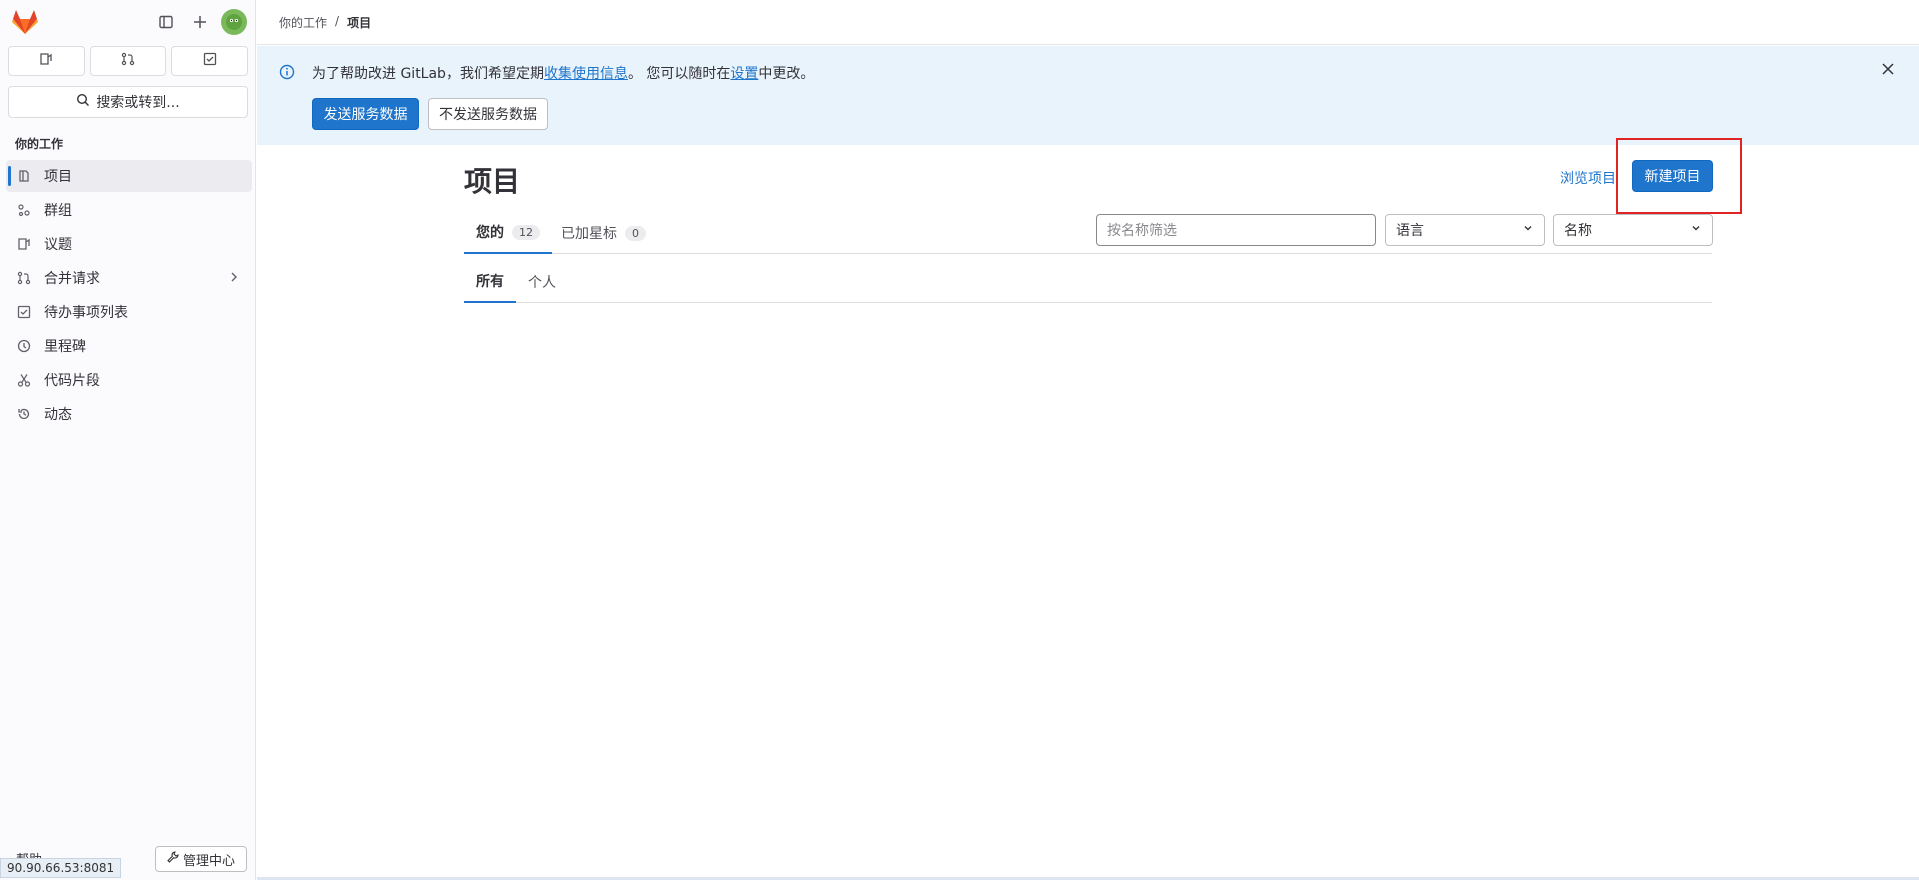 The image size is (1919, 880). Describe the element at coordinates (129, 414) in the screenshot. I see `sidebar-item-activity: 动态` at that location.